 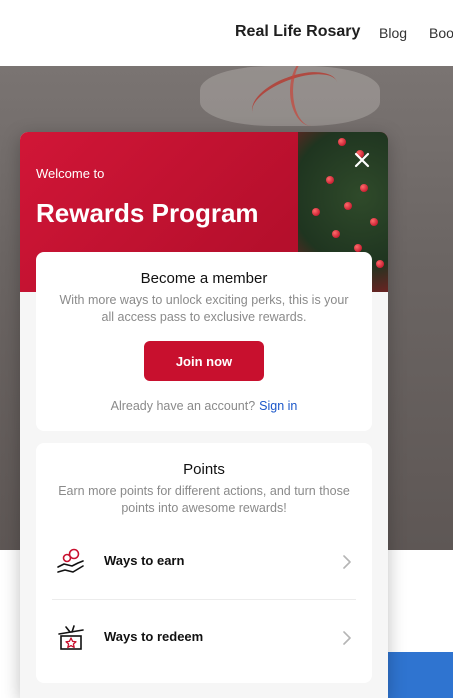 I want to click on row-divider, so click(x=204, y=599).